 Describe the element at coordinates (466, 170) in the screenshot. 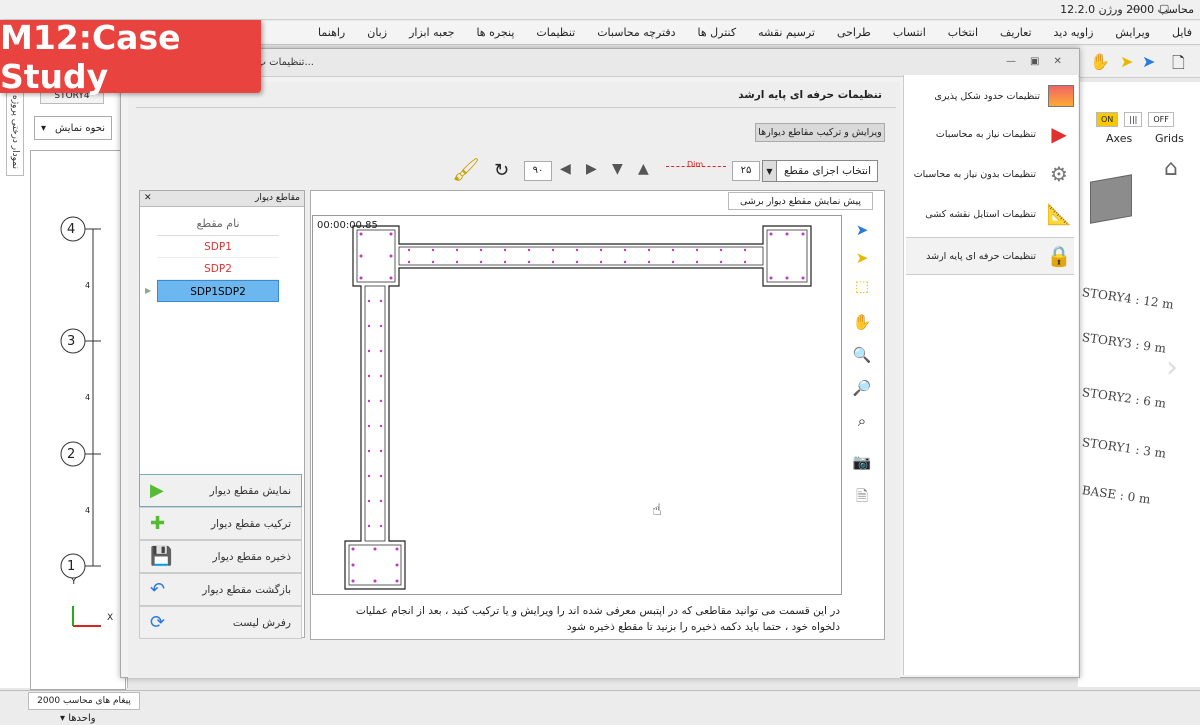

I see `brush-icon: 🖌` at that location.